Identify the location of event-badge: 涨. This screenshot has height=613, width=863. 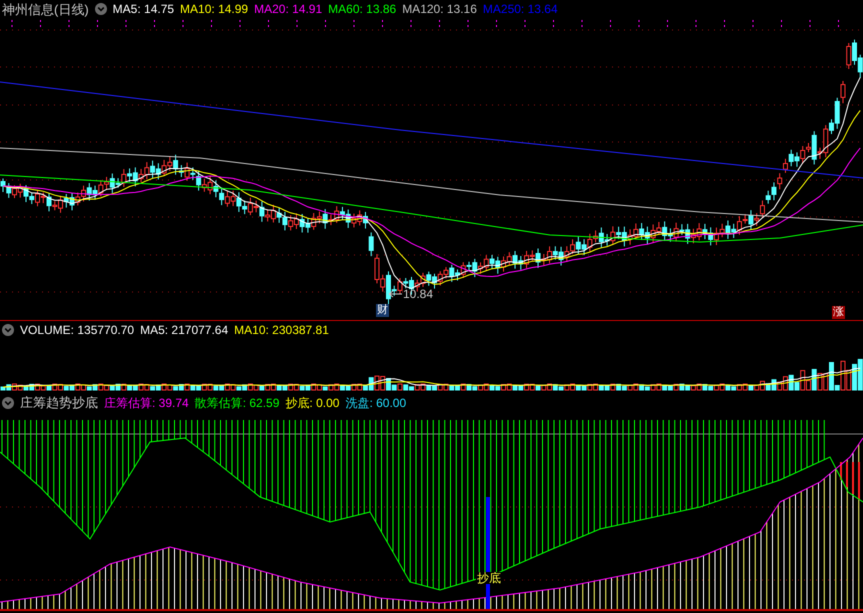
(838, 312).